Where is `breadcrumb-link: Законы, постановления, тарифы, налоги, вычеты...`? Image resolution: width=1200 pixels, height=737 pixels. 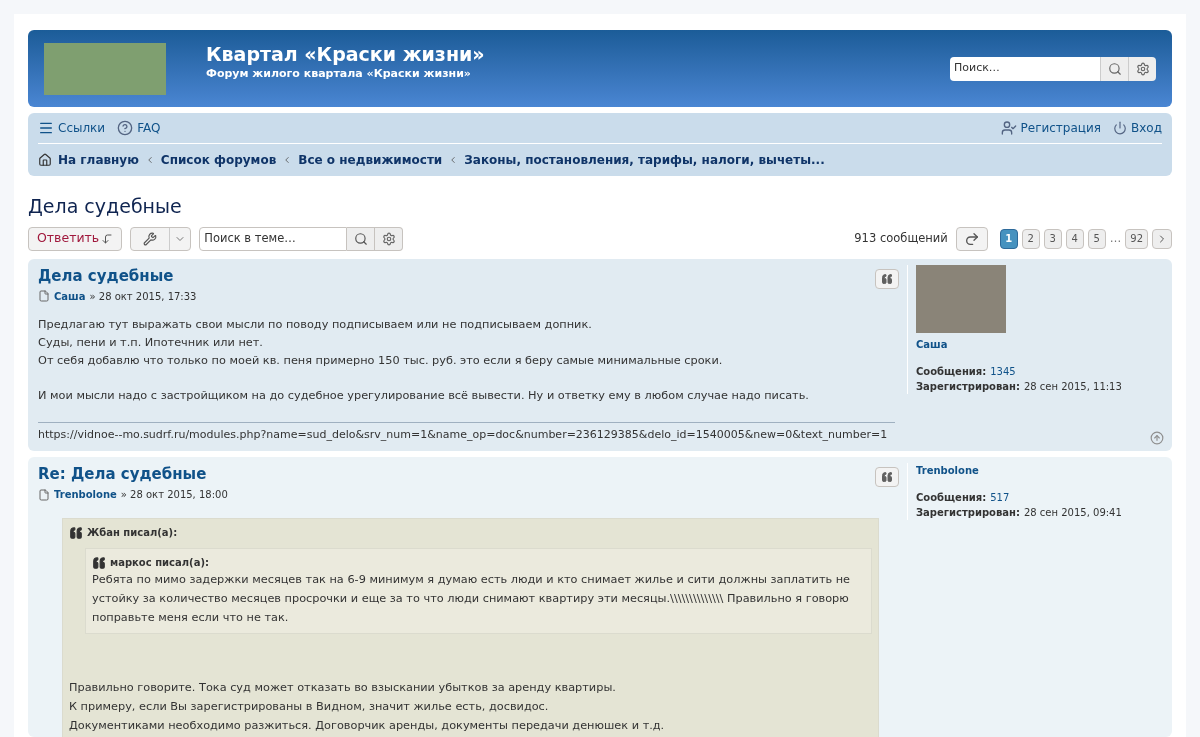 breadcrumb-link: Законы, постановления, тарифы, налоги, вычеты... is located at coordinates (644, 159).